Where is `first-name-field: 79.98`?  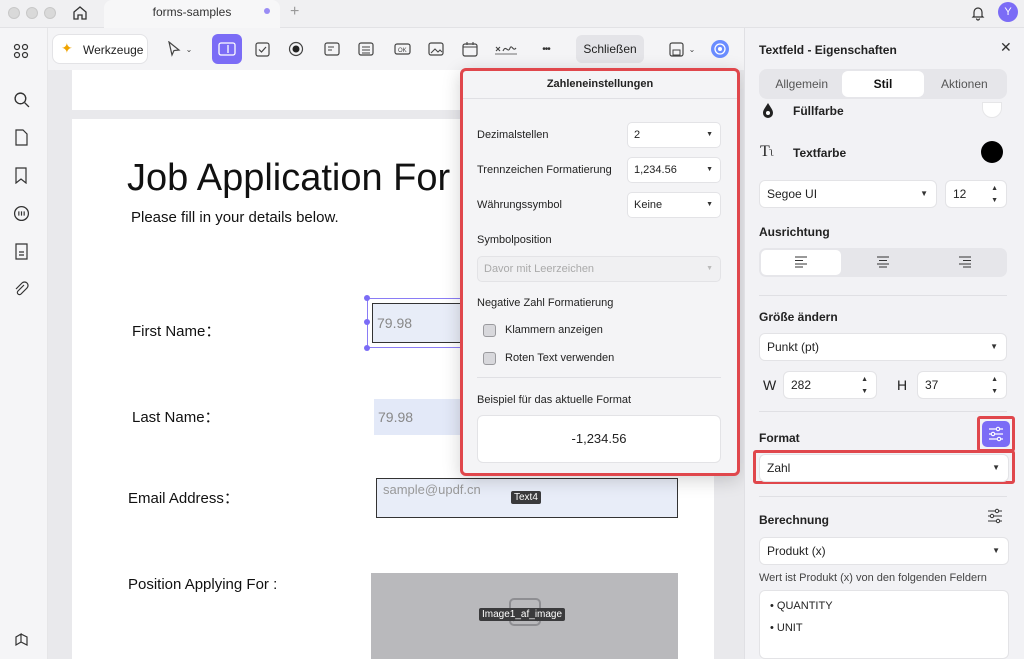 first-name-field: 79.98 is located at coordinates (417, 323).